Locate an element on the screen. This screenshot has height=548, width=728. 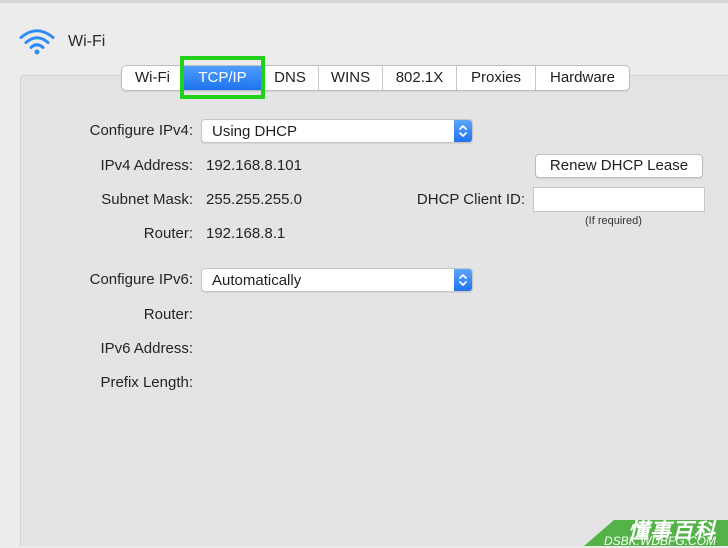
network-header: Wi-Fi is located at coordinates (61, 42).